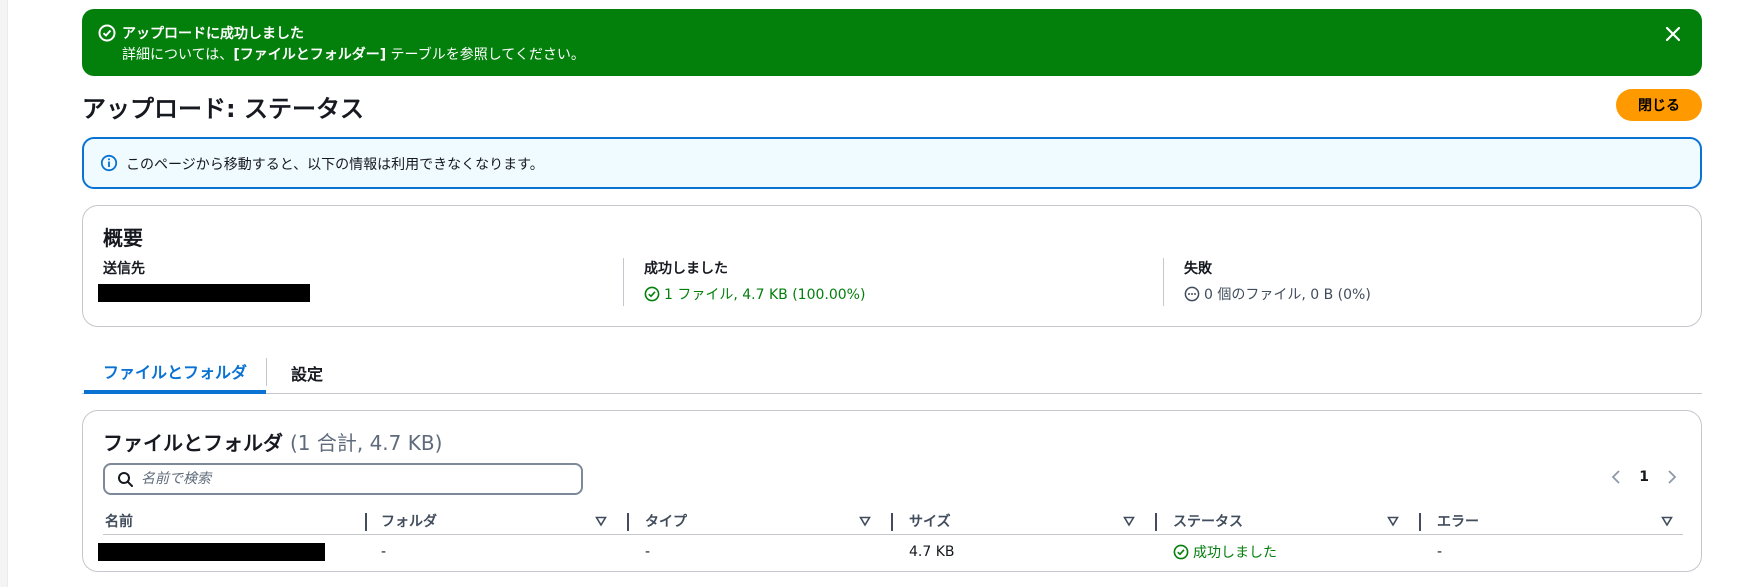 This screenshot has width=1748, height=587. Describe the element at coordinates (1659, 105) in the screenshot. I see `close-button: 閉じる` at that location.